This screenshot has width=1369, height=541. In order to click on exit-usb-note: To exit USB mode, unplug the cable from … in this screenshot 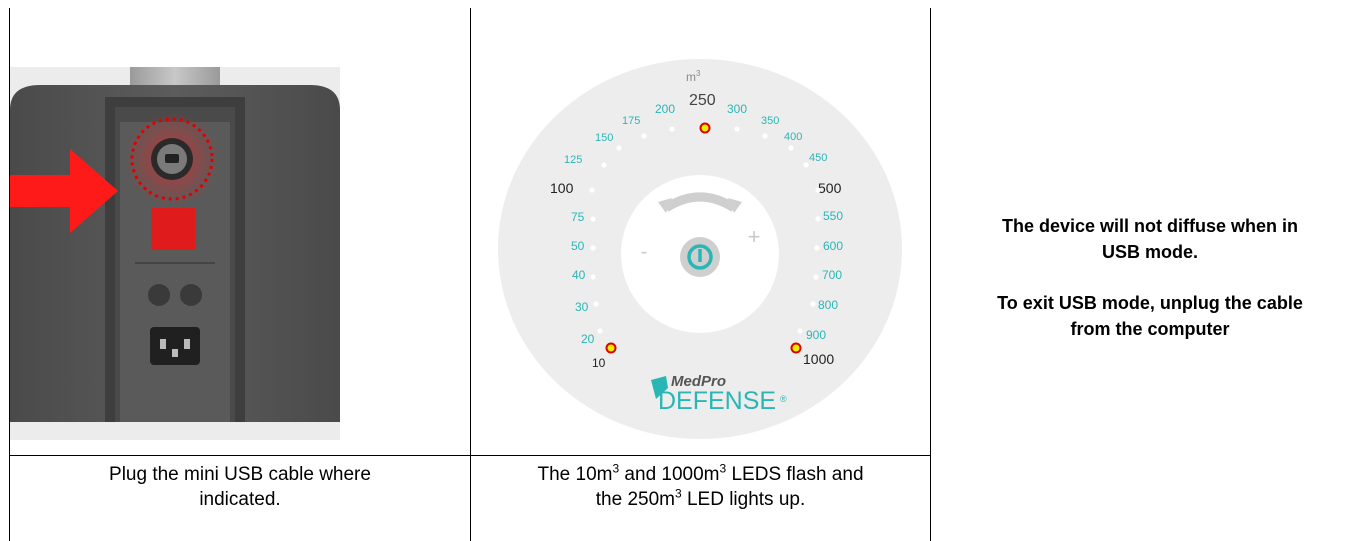, I will do `click(1150, 316)`.